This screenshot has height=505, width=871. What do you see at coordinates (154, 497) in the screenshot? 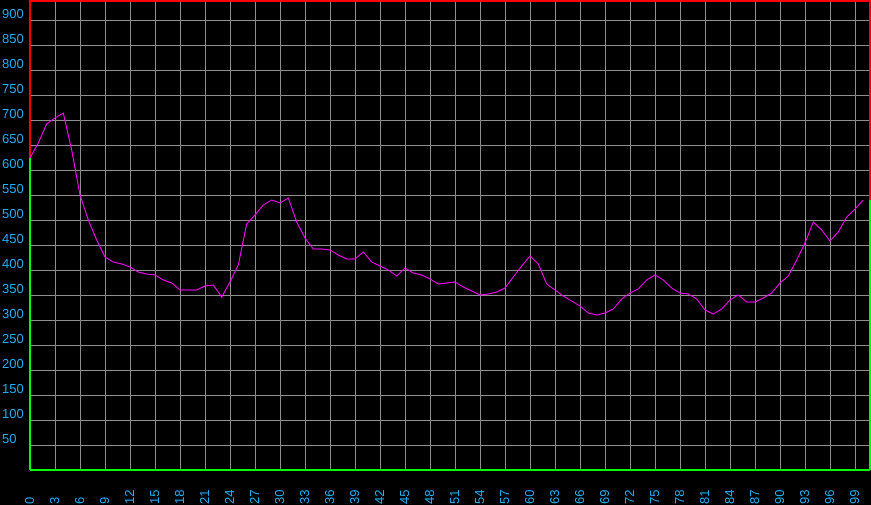
I see `x-axis-label: 15` at bounding box center [154, 497].